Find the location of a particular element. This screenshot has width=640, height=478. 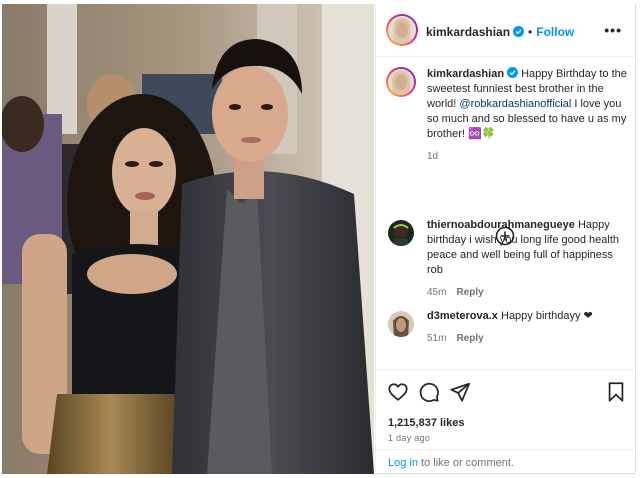

post-header: kimkardashian • Follow ••• is located at coordinates (506, 30).